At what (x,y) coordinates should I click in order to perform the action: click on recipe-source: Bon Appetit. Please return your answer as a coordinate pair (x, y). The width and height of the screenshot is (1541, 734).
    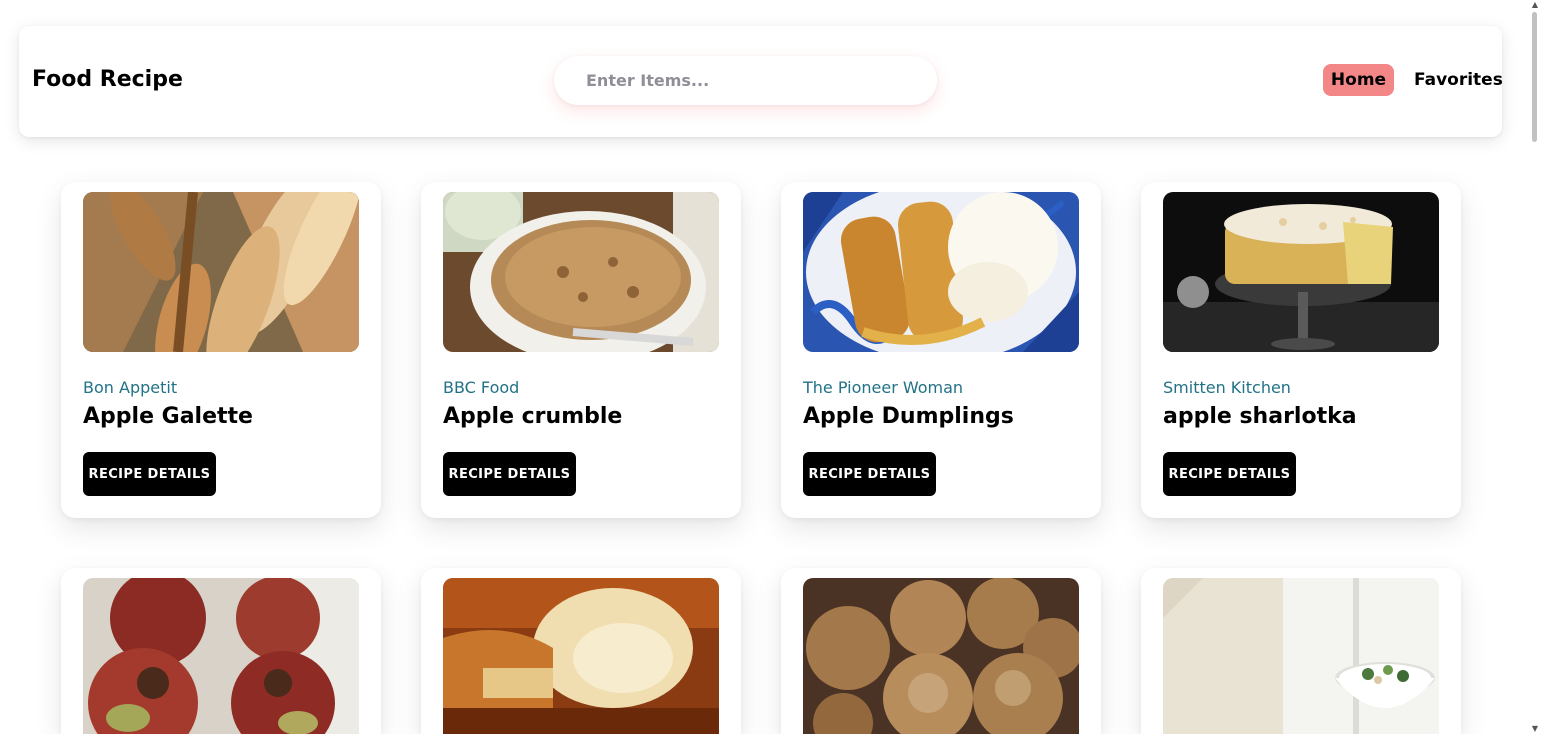
    Looking at the image, I should click on (130, 387).